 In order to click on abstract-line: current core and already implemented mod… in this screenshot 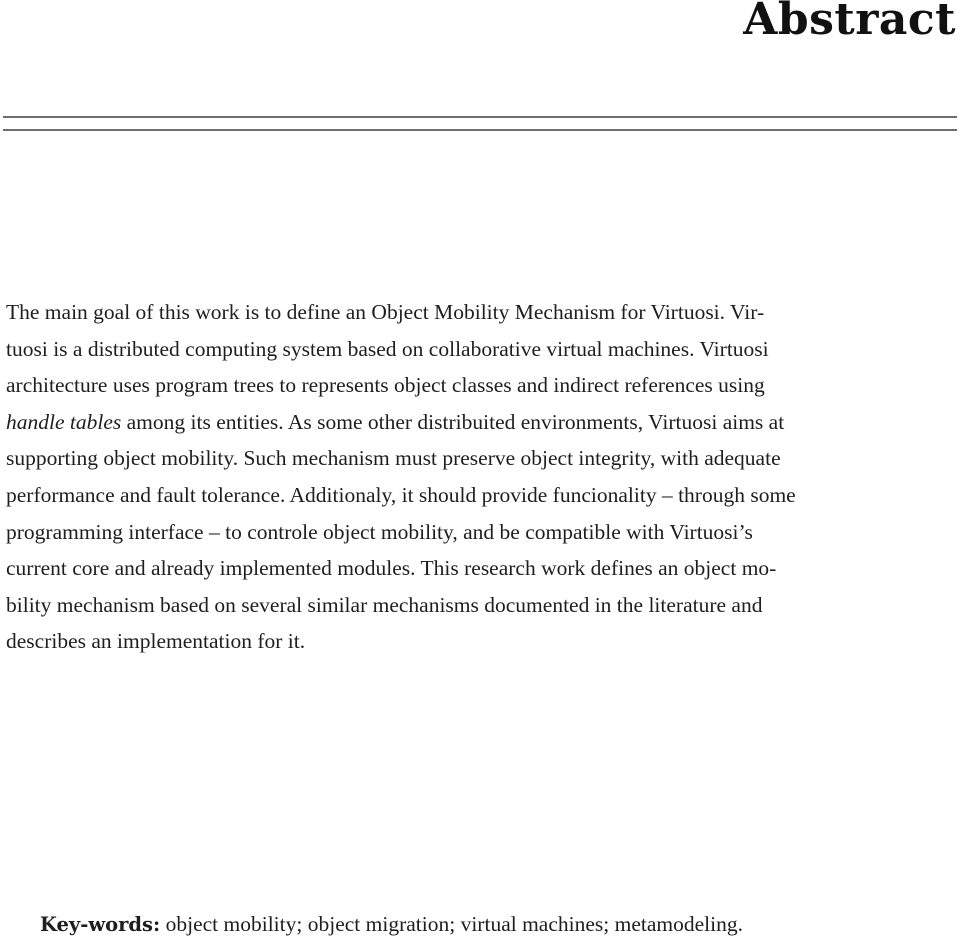, I will do `click(391, 568)`.